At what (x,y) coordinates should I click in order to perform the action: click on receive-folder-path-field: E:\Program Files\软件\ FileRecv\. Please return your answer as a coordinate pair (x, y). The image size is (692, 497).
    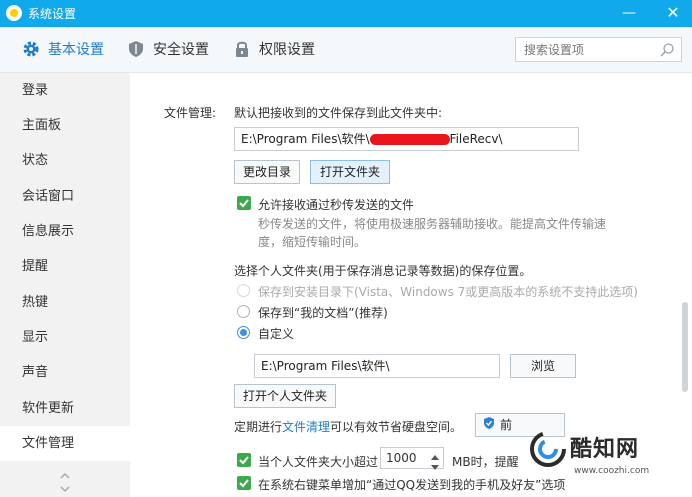
    Looking at the image, I should click on (406, 139).